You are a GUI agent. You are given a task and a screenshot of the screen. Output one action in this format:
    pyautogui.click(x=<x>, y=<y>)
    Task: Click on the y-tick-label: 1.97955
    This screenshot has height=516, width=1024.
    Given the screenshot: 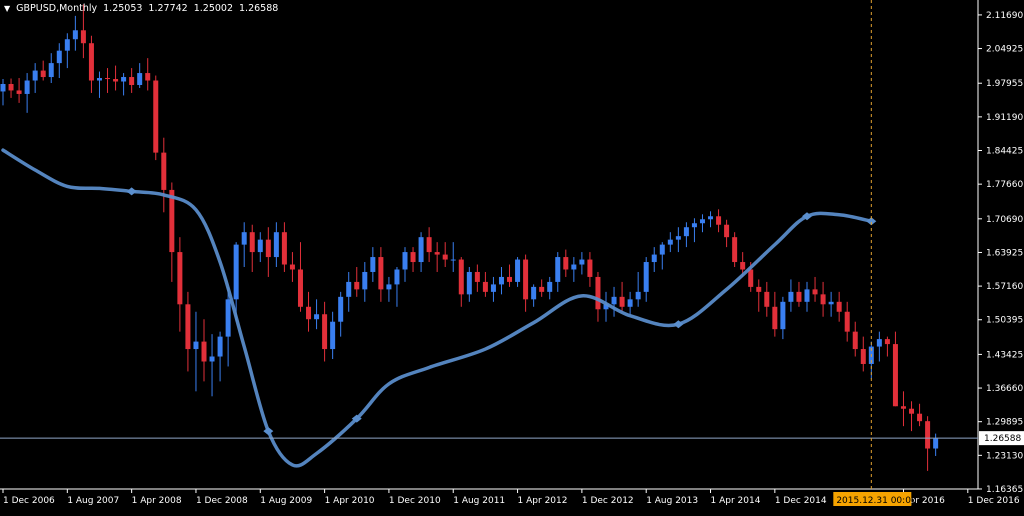 What is the action you would take?
    pyautogui.click(x=1004, y=84)
    